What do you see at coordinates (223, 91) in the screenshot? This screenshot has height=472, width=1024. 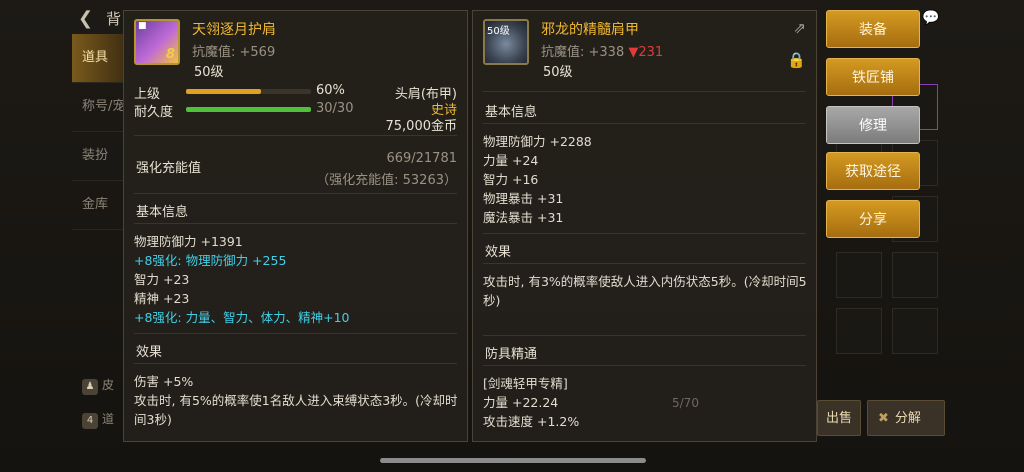 I see `upgrade-bar-fill` at bounding box center [223, 91].